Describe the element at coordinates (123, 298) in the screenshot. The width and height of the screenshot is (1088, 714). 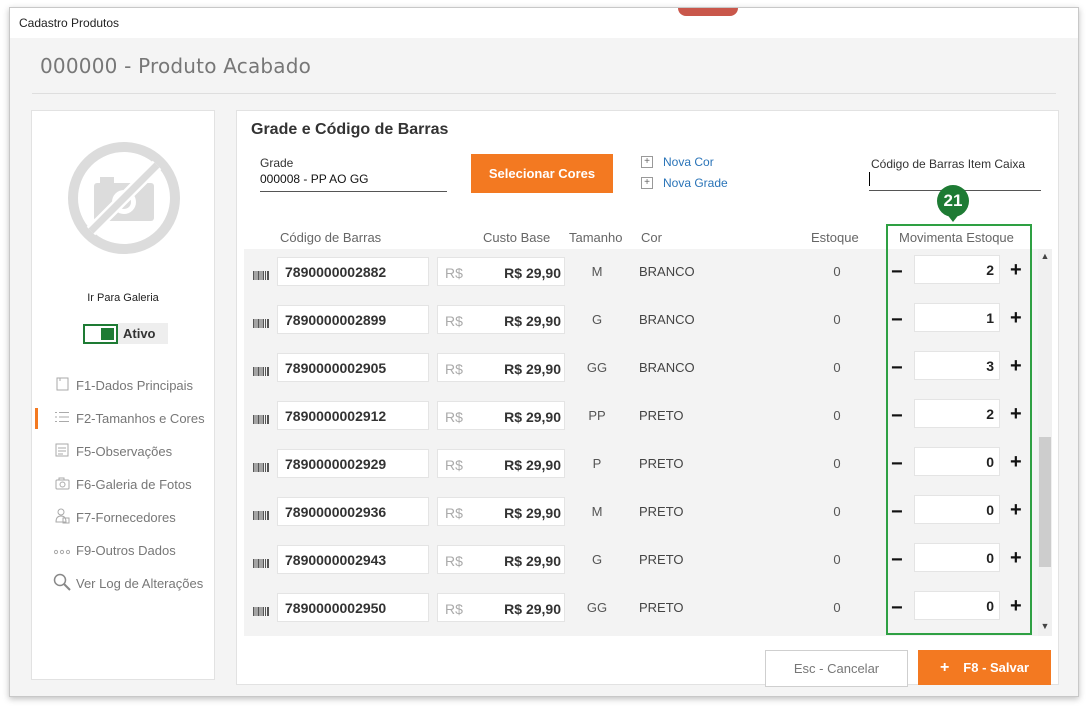
I see `gallery-link: Ir Para Galeria` at that location.